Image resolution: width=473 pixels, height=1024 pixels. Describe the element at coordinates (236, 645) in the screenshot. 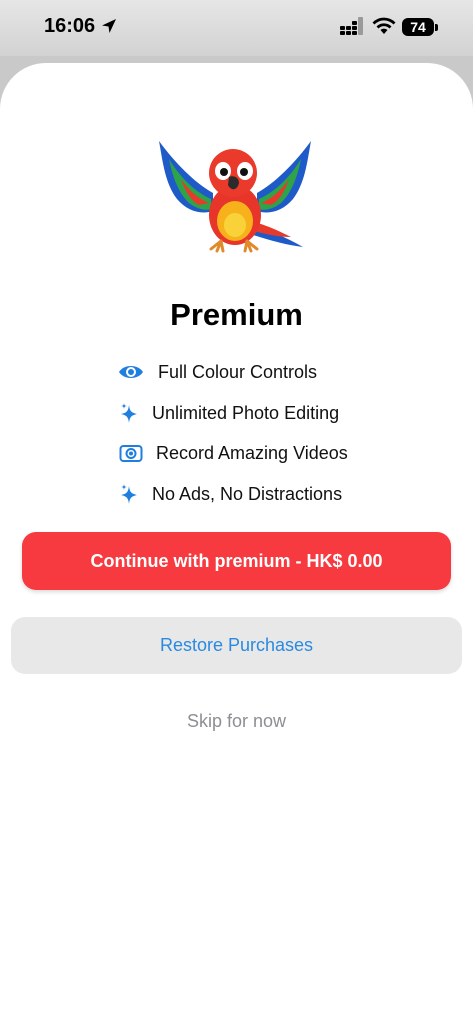

I see `restore-purchases-button: Restore Purchases` at that location.